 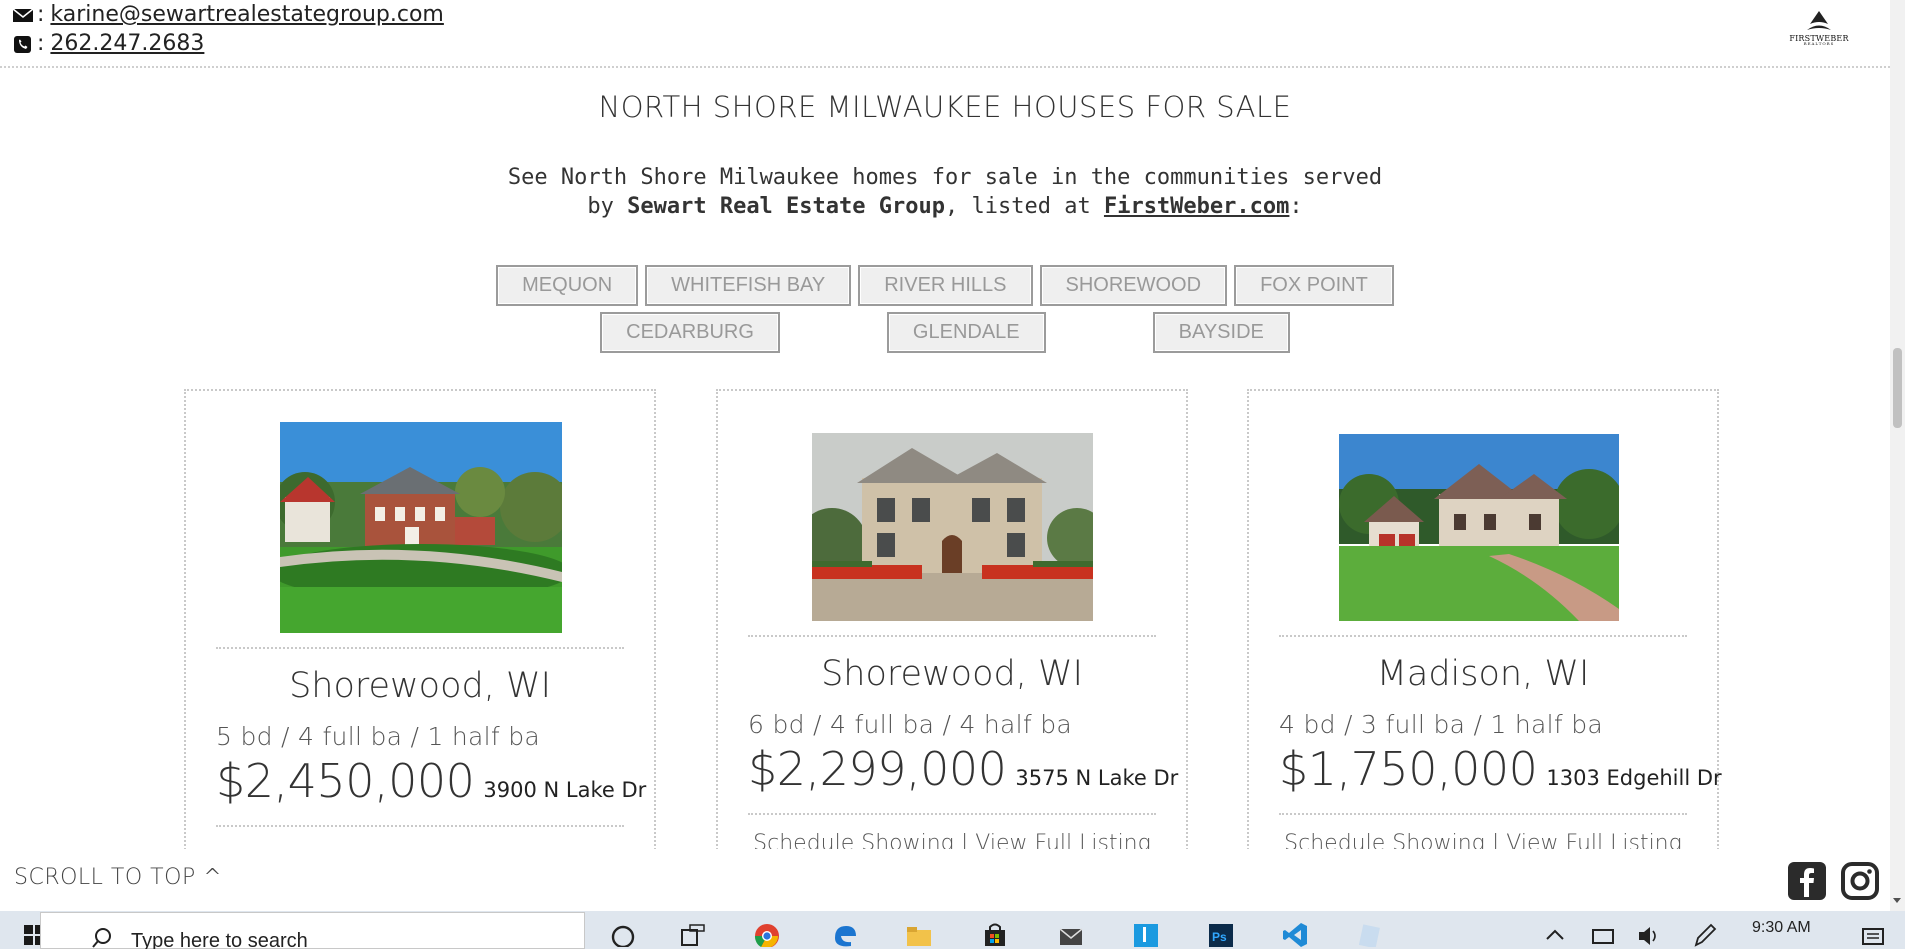 What do you see at coordinates (1705, 934) in the screenshot?
I see `pen-icon` at bounding box center [1705, 934].